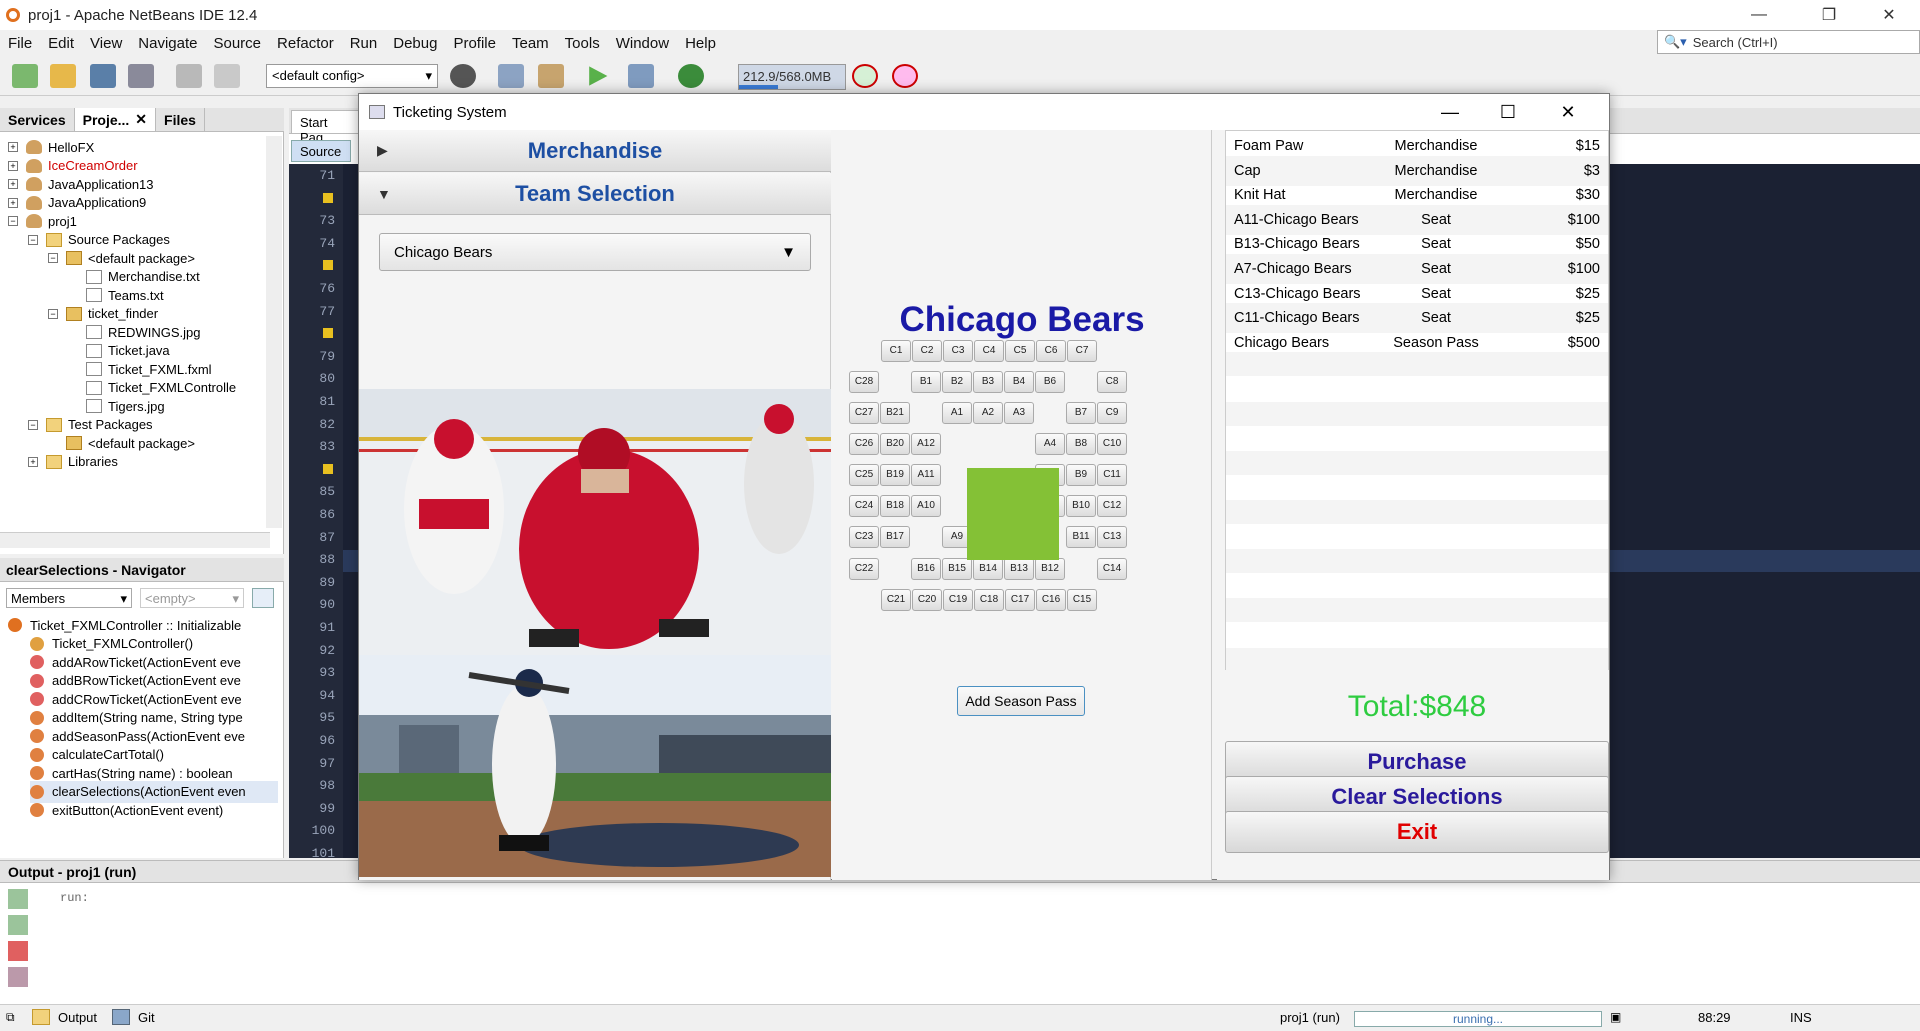  What do you see at coordinates (958, 351) in the screenshot?
I see `seat-button: C3` at bounding box center [958, 351].